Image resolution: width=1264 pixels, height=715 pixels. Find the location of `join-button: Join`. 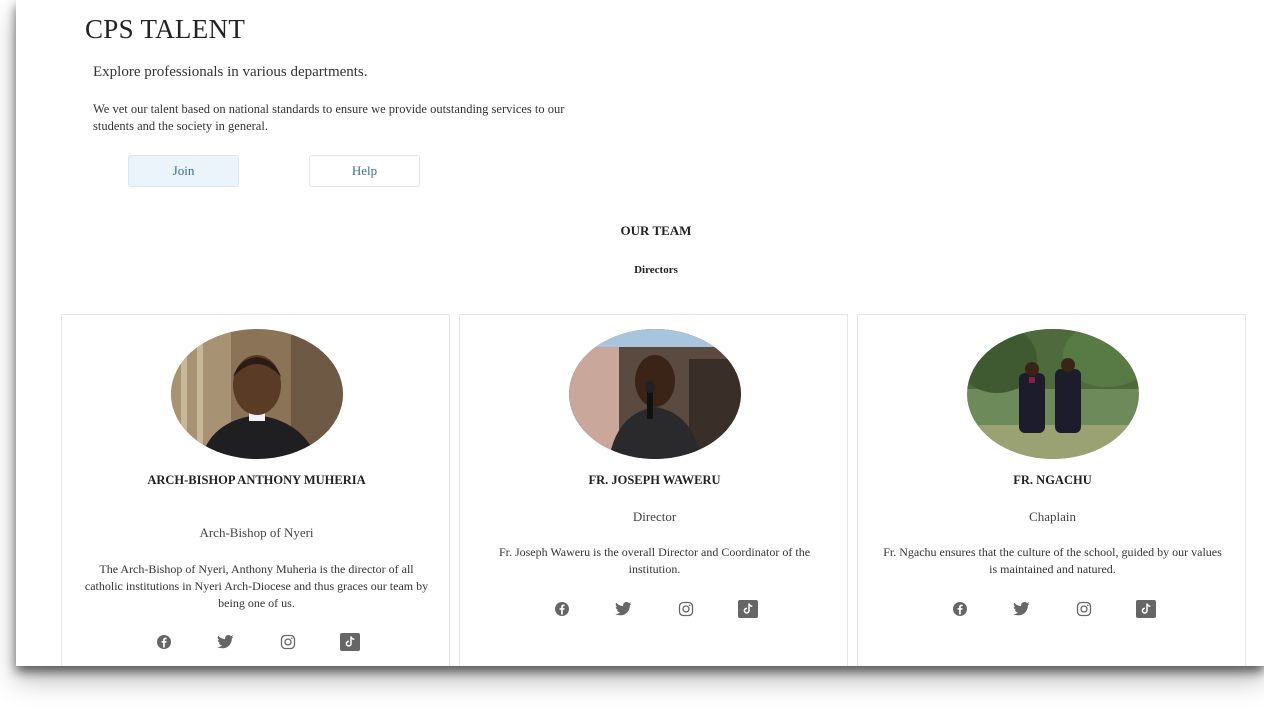

join-button: Join is located at coordinates (183, 171).